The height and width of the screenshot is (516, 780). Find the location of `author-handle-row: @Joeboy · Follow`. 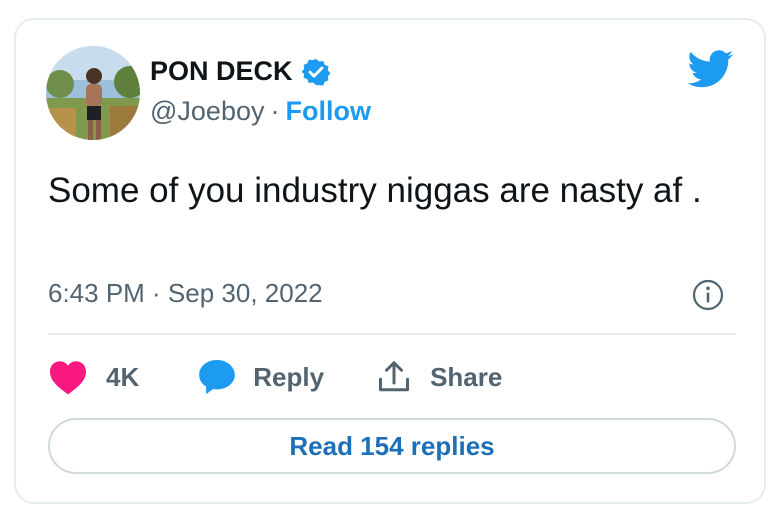

author-handle-row: @Joeboy · Follow is located at coordinates (260, 111).